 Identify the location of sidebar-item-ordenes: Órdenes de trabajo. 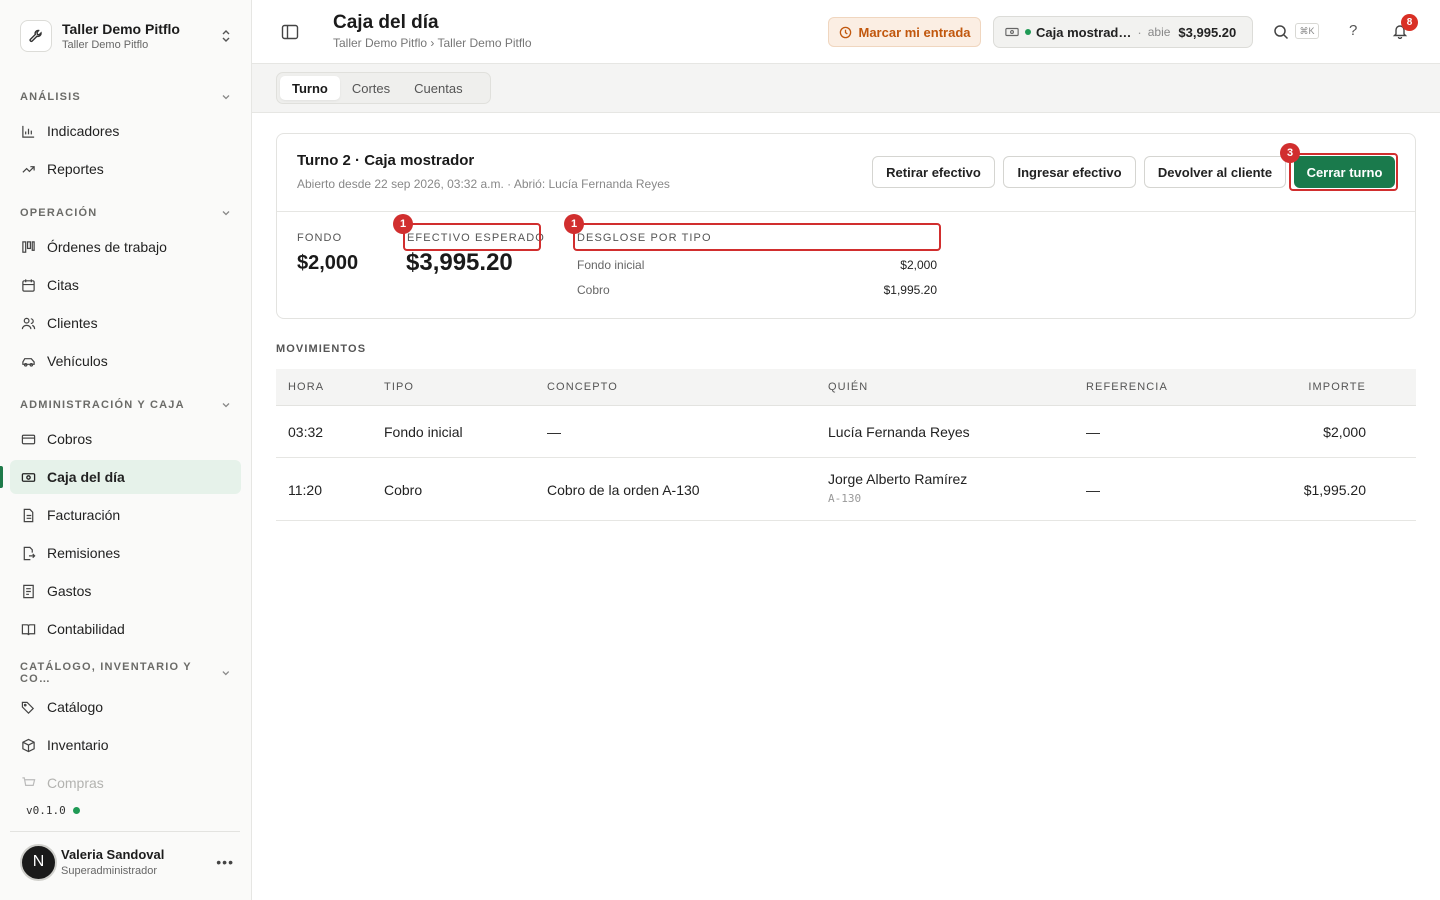
(125, 247).